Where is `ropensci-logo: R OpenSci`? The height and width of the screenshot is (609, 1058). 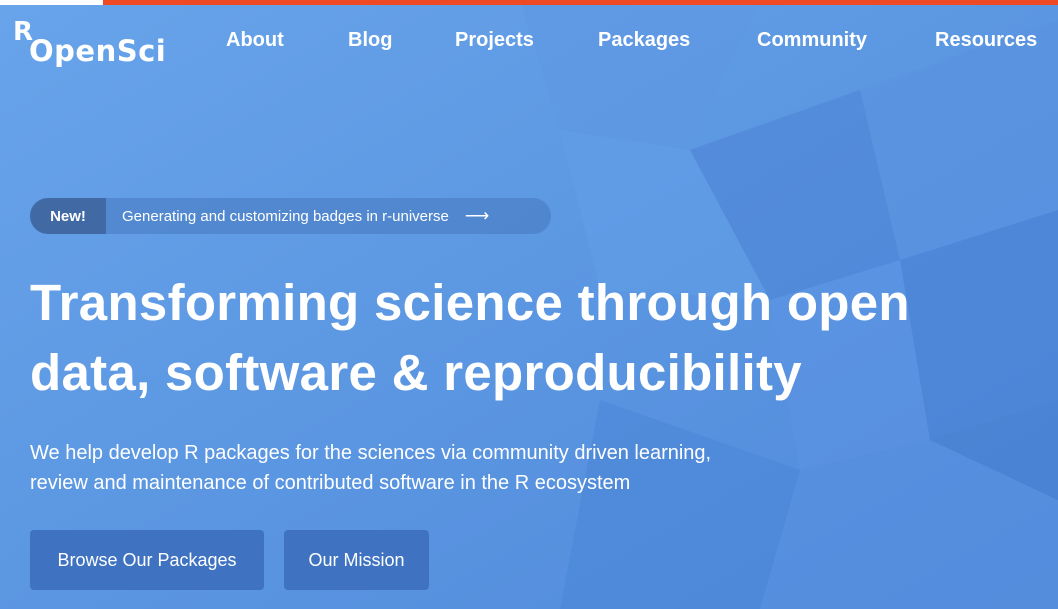
ropensci-logo: R OpenSci is located at coordinates (93, 44).